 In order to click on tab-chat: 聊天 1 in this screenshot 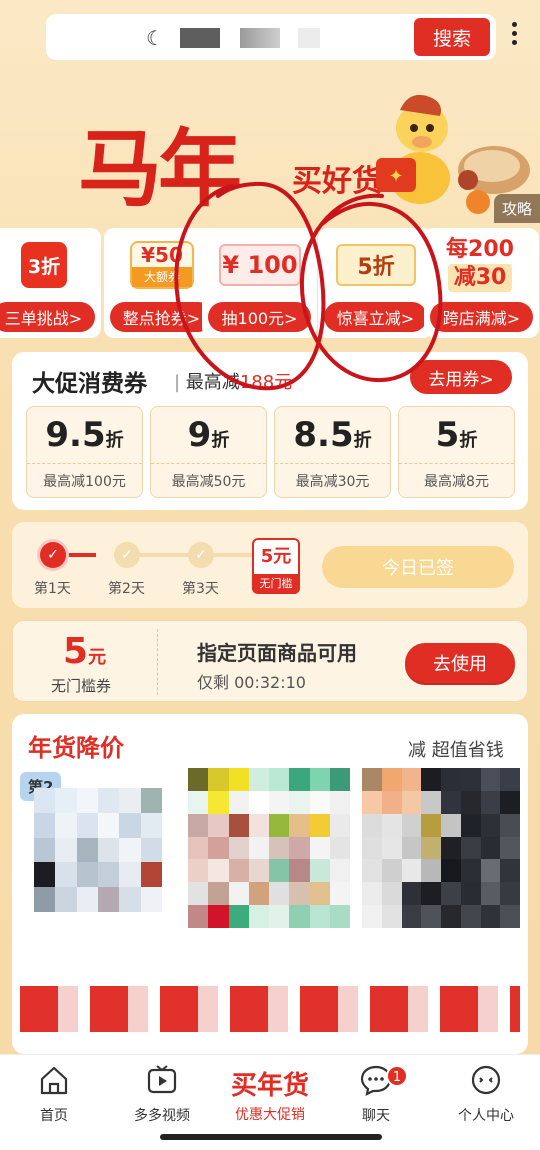, I will do `click(376, 1094)`.